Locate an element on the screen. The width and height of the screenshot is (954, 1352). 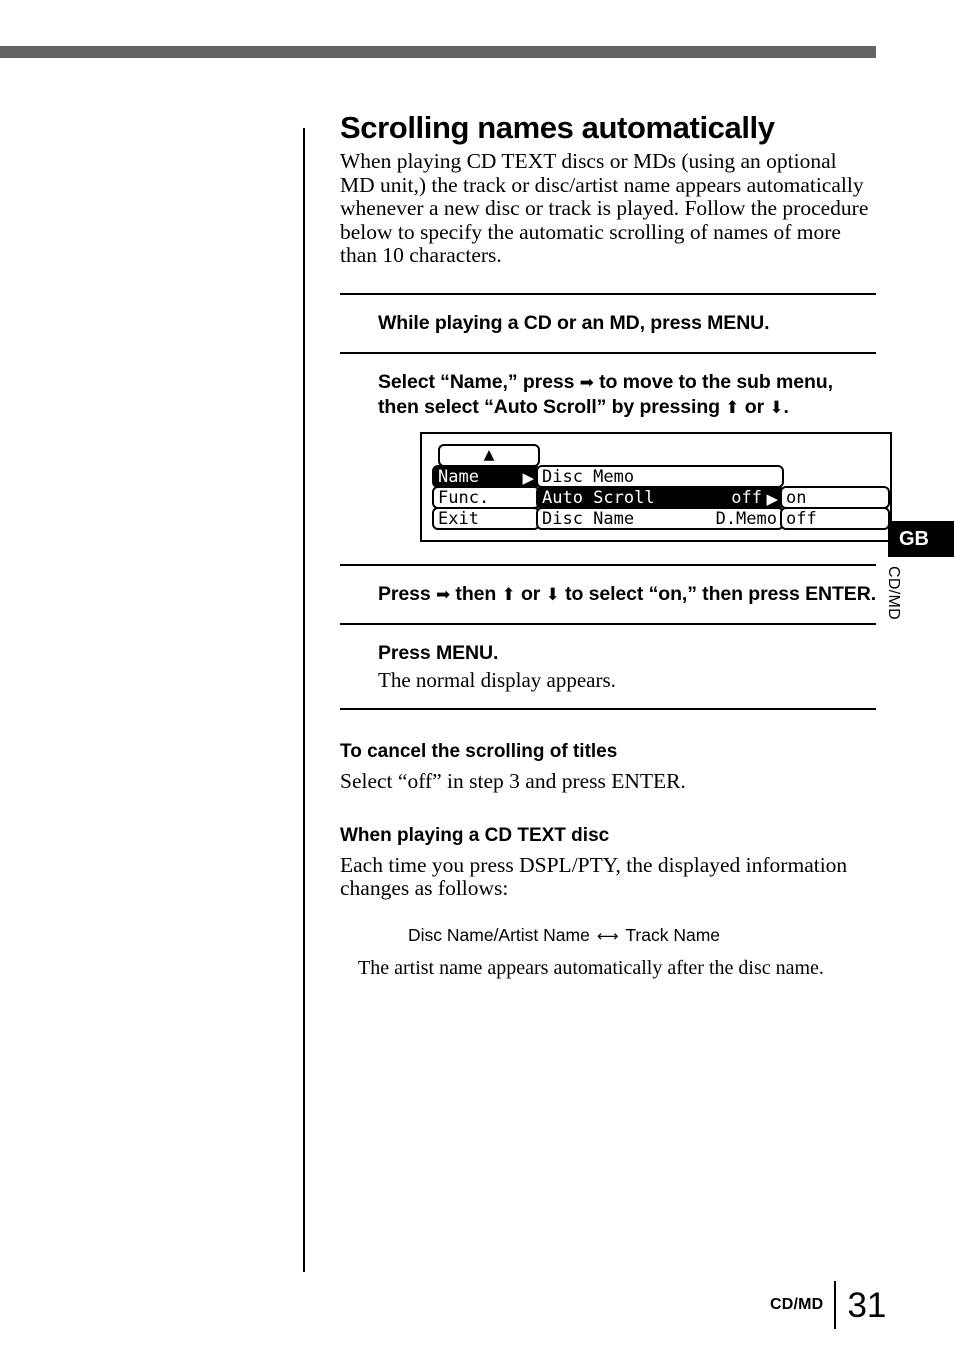
section-body: Select “off” in step 3 and press ENTER. is located at coordinates (513, 780).